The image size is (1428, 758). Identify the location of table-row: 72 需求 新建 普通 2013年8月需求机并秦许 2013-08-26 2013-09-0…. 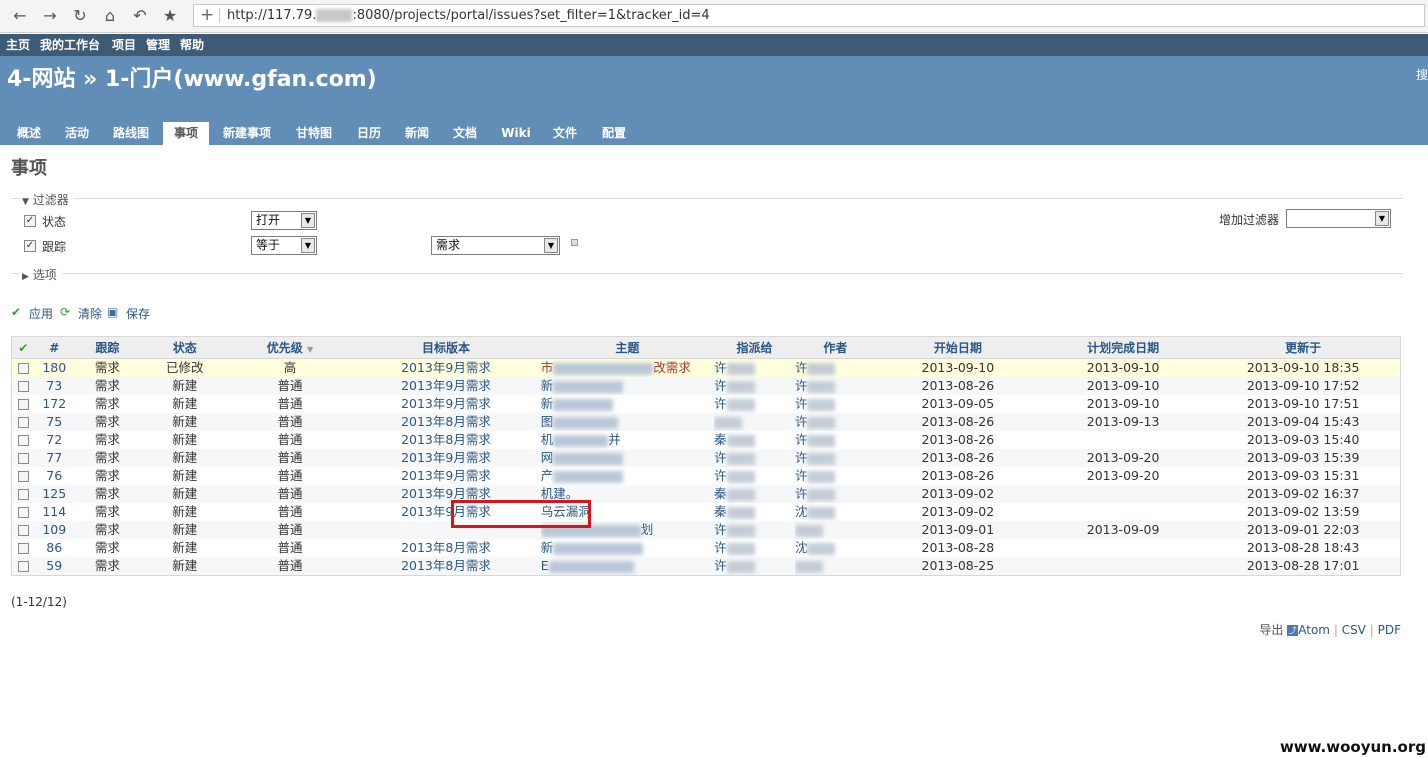
(706, 440).